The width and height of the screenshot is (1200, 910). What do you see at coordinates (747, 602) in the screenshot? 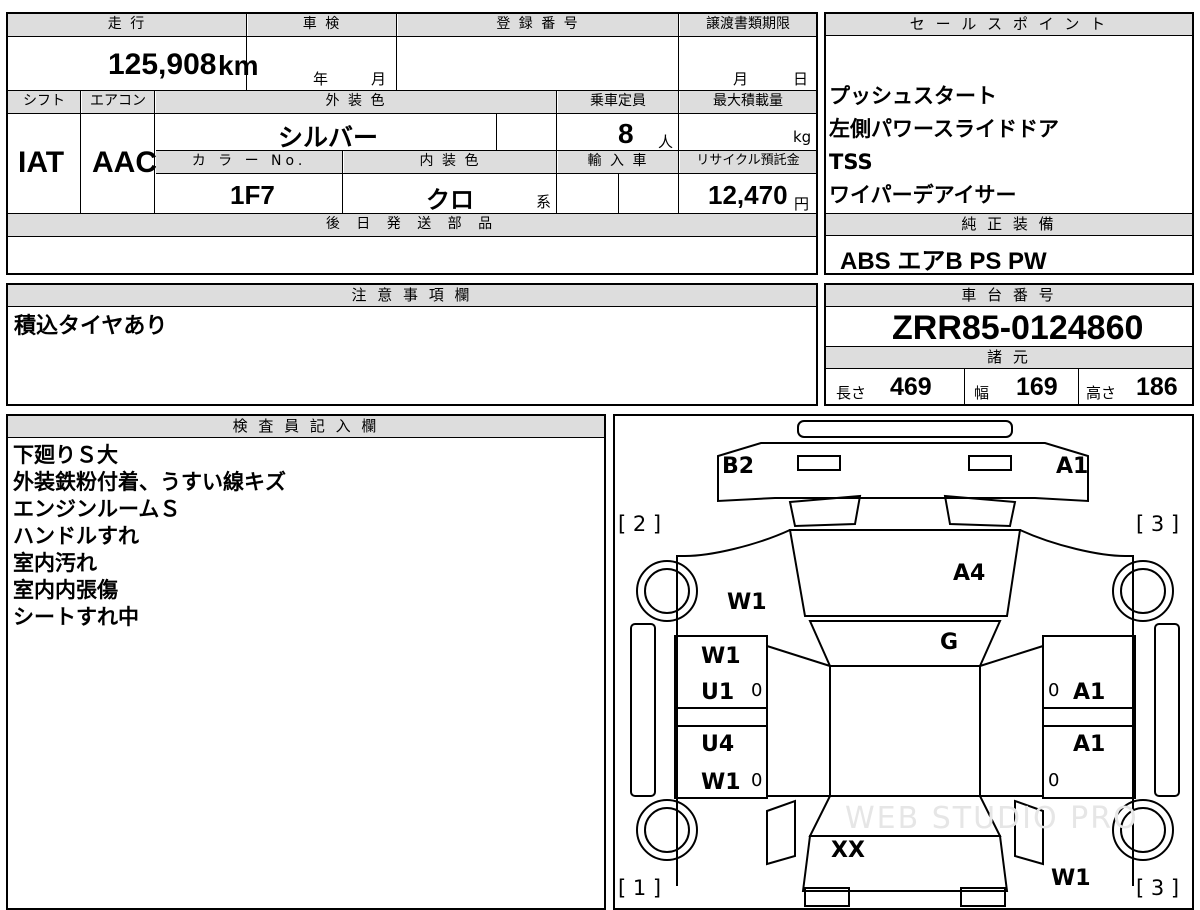
I see `damage-label-w1-front: W1` at bounding box center [747, 602].